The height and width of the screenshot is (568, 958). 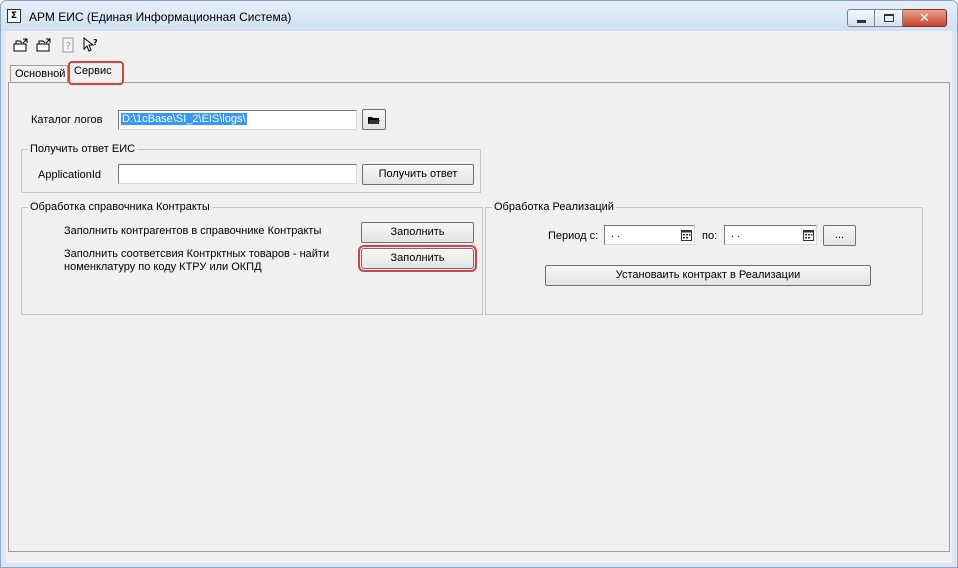 I want to click on period-from-label: Период с:, so click(x=573, y=236).